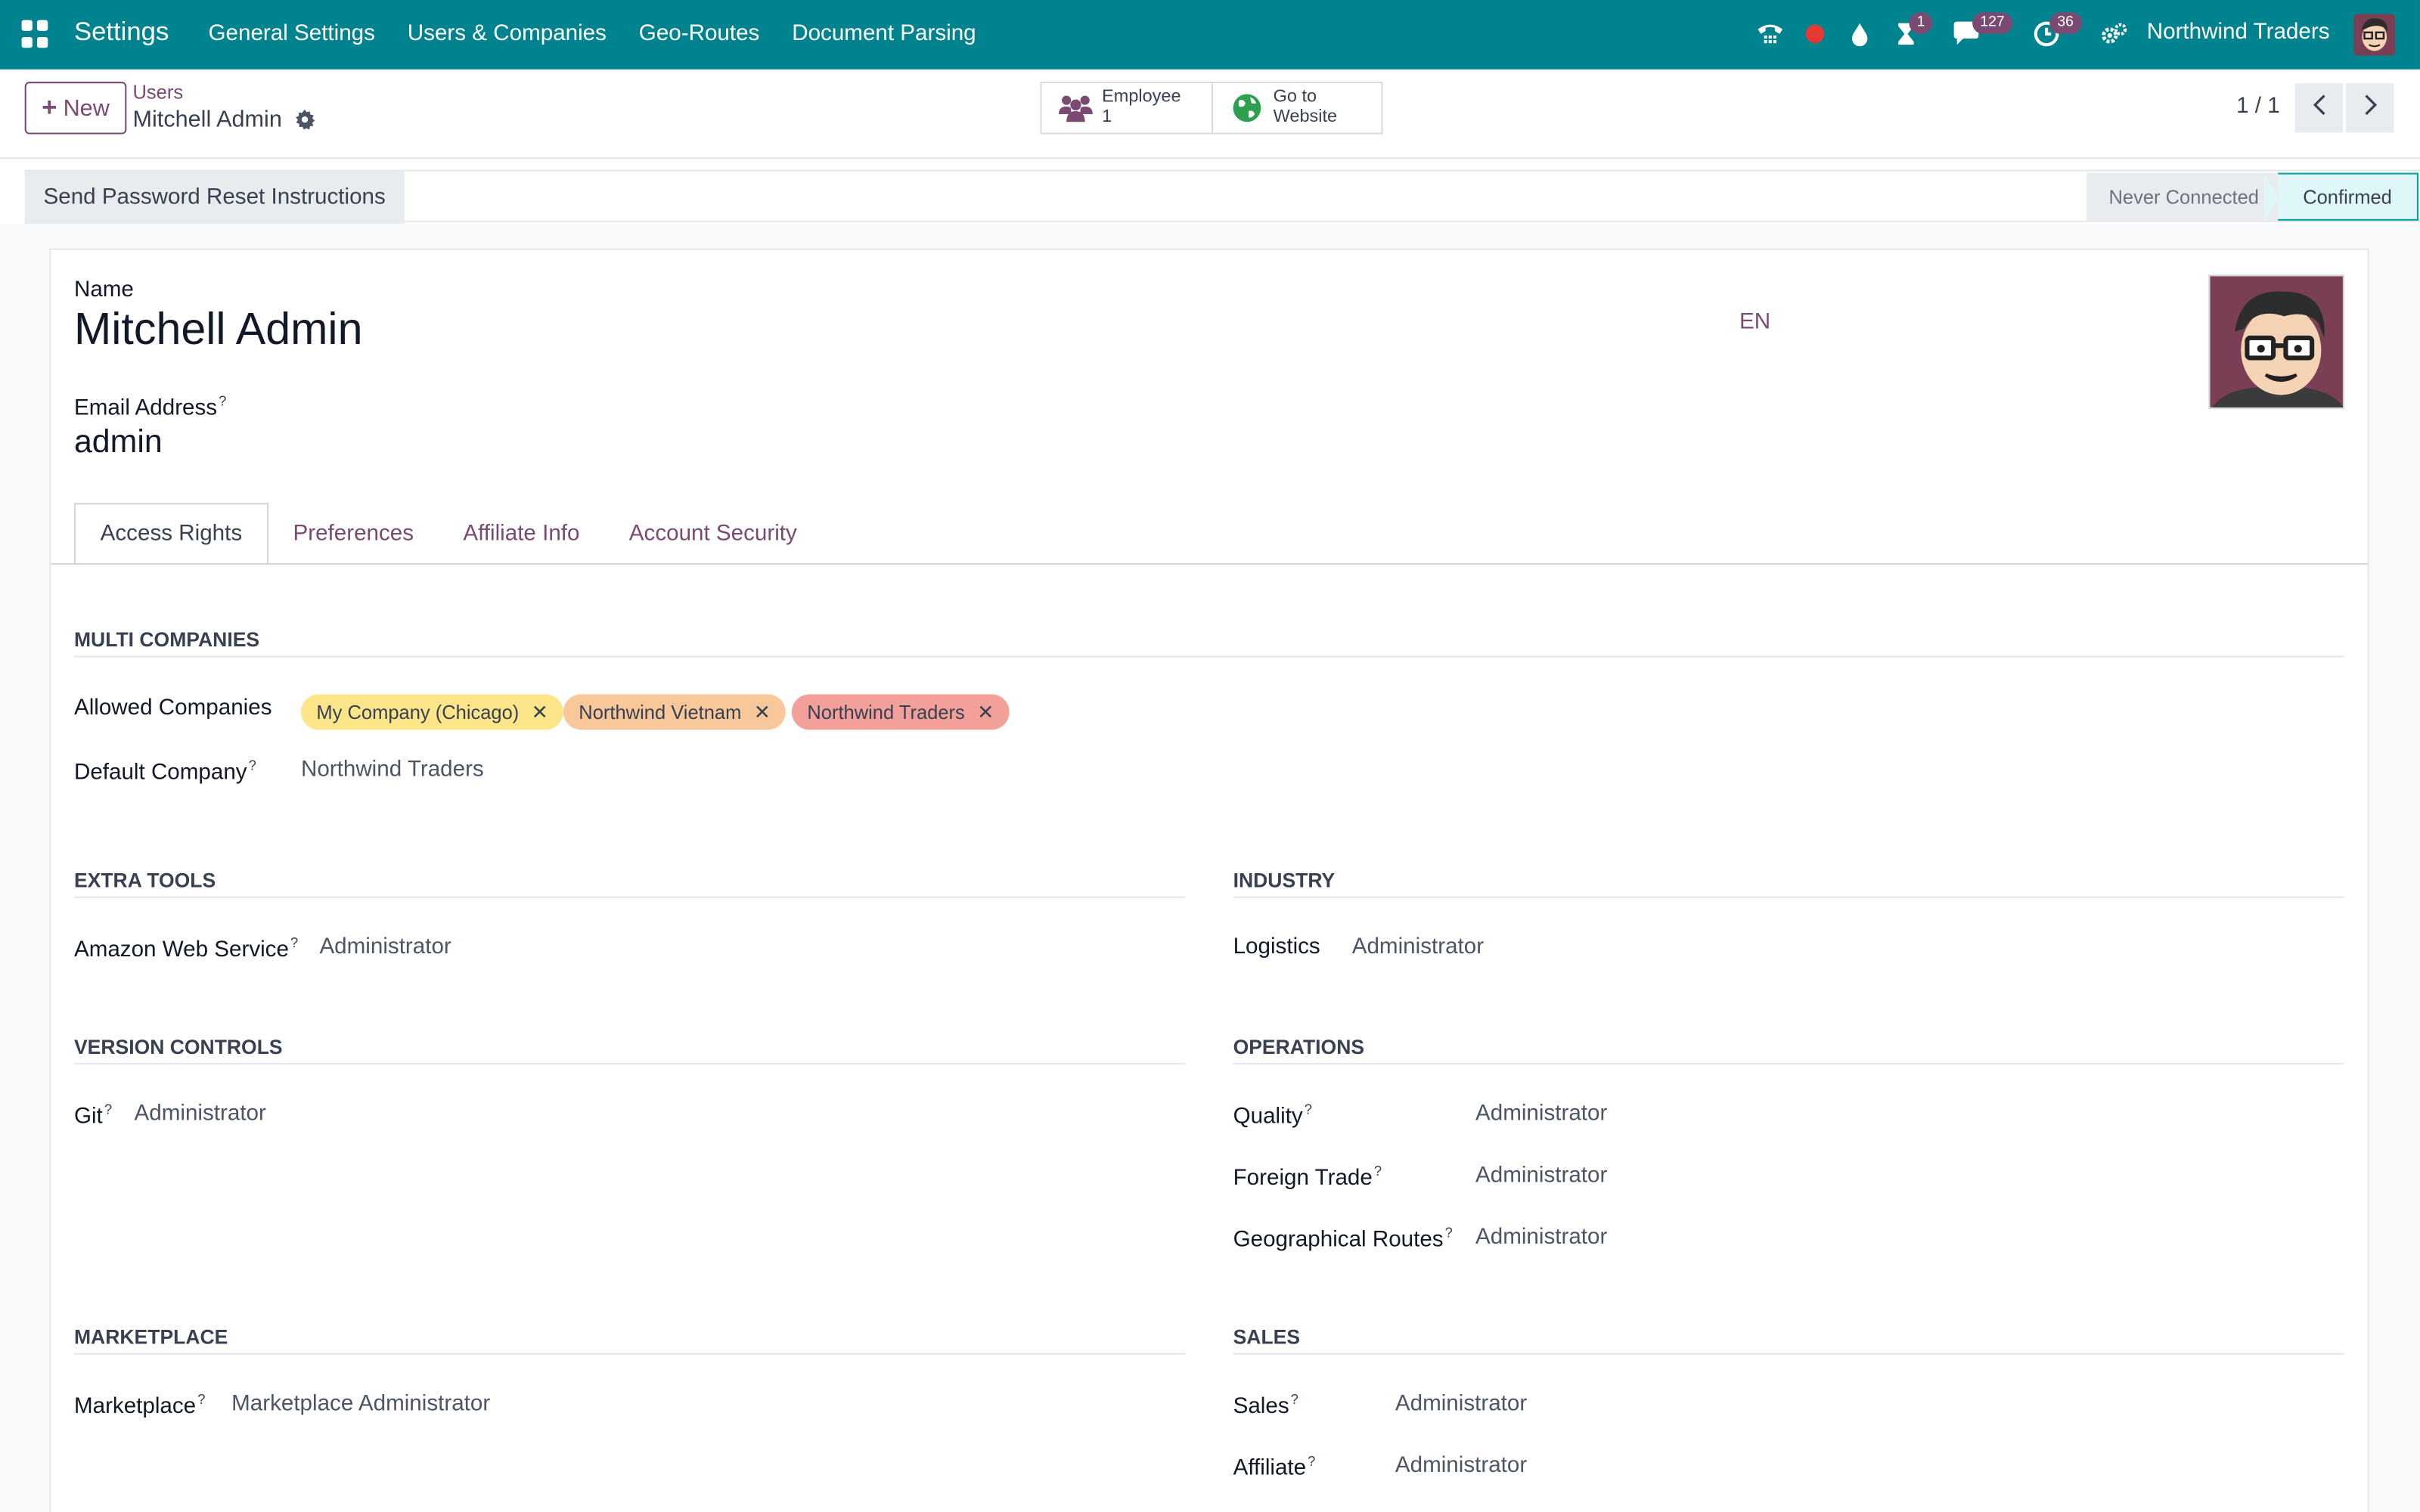 The width and height of the screenshot is (2420, 1512). I want to click on tab-preferences: Preferences, so click(353, 534).